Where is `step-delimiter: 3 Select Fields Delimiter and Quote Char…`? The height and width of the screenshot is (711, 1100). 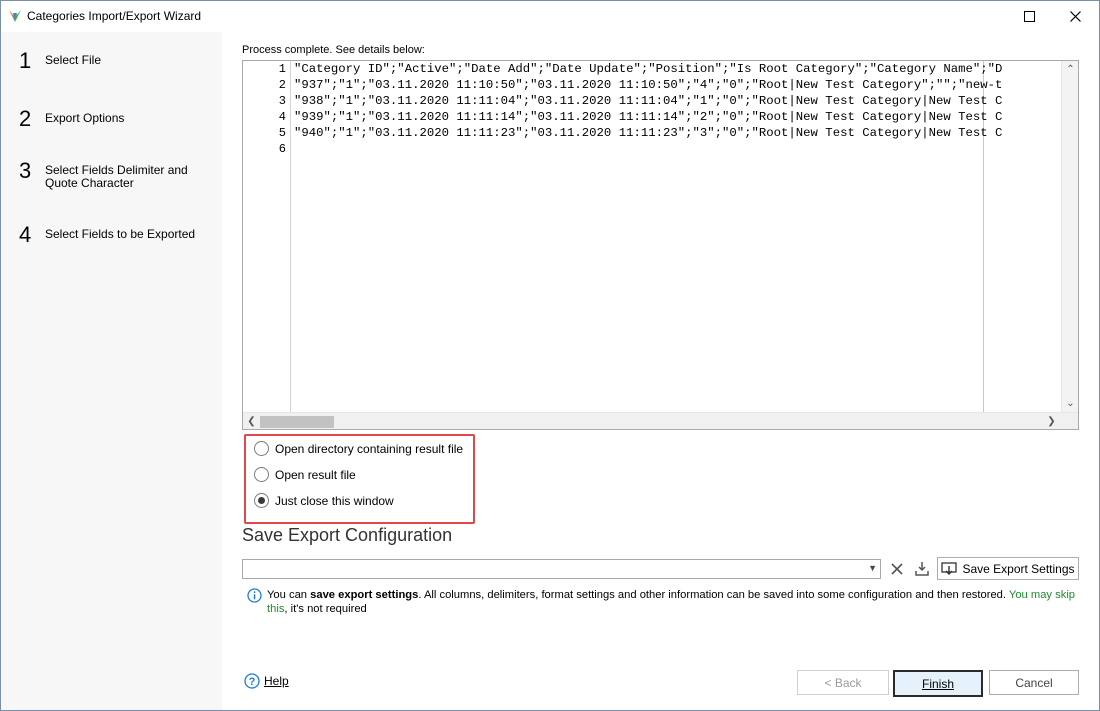 step-delimiter: 3 Select Fields Delimiter and Quote Char… is located at coordinates (114, 174).